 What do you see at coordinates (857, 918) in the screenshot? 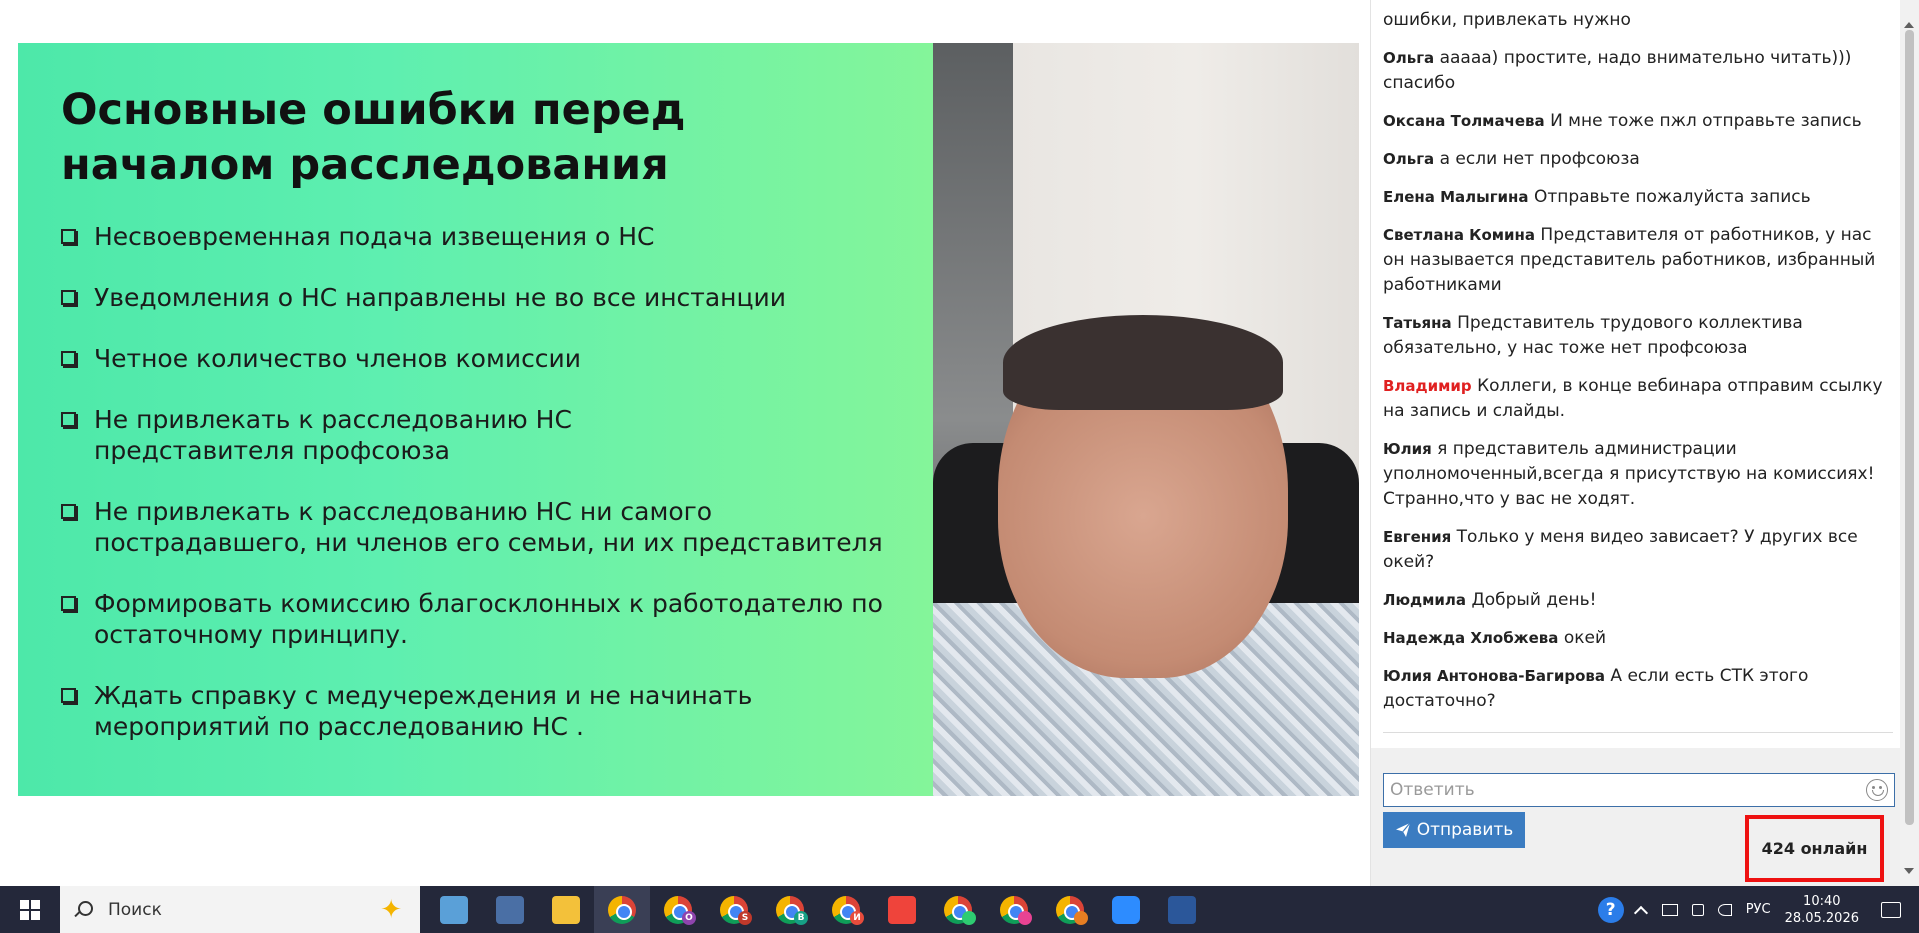
I see `profile-badge: И` at bounding box center [857, 918].